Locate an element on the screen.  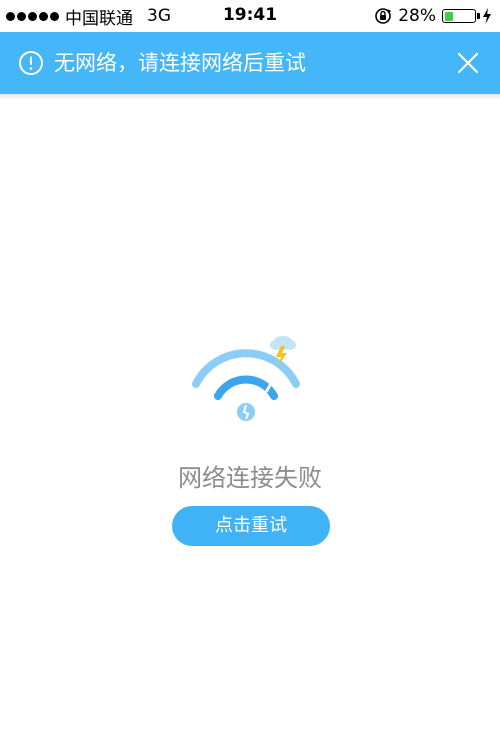
retry-button: 点击重试 is located at coordinates (251, 526).